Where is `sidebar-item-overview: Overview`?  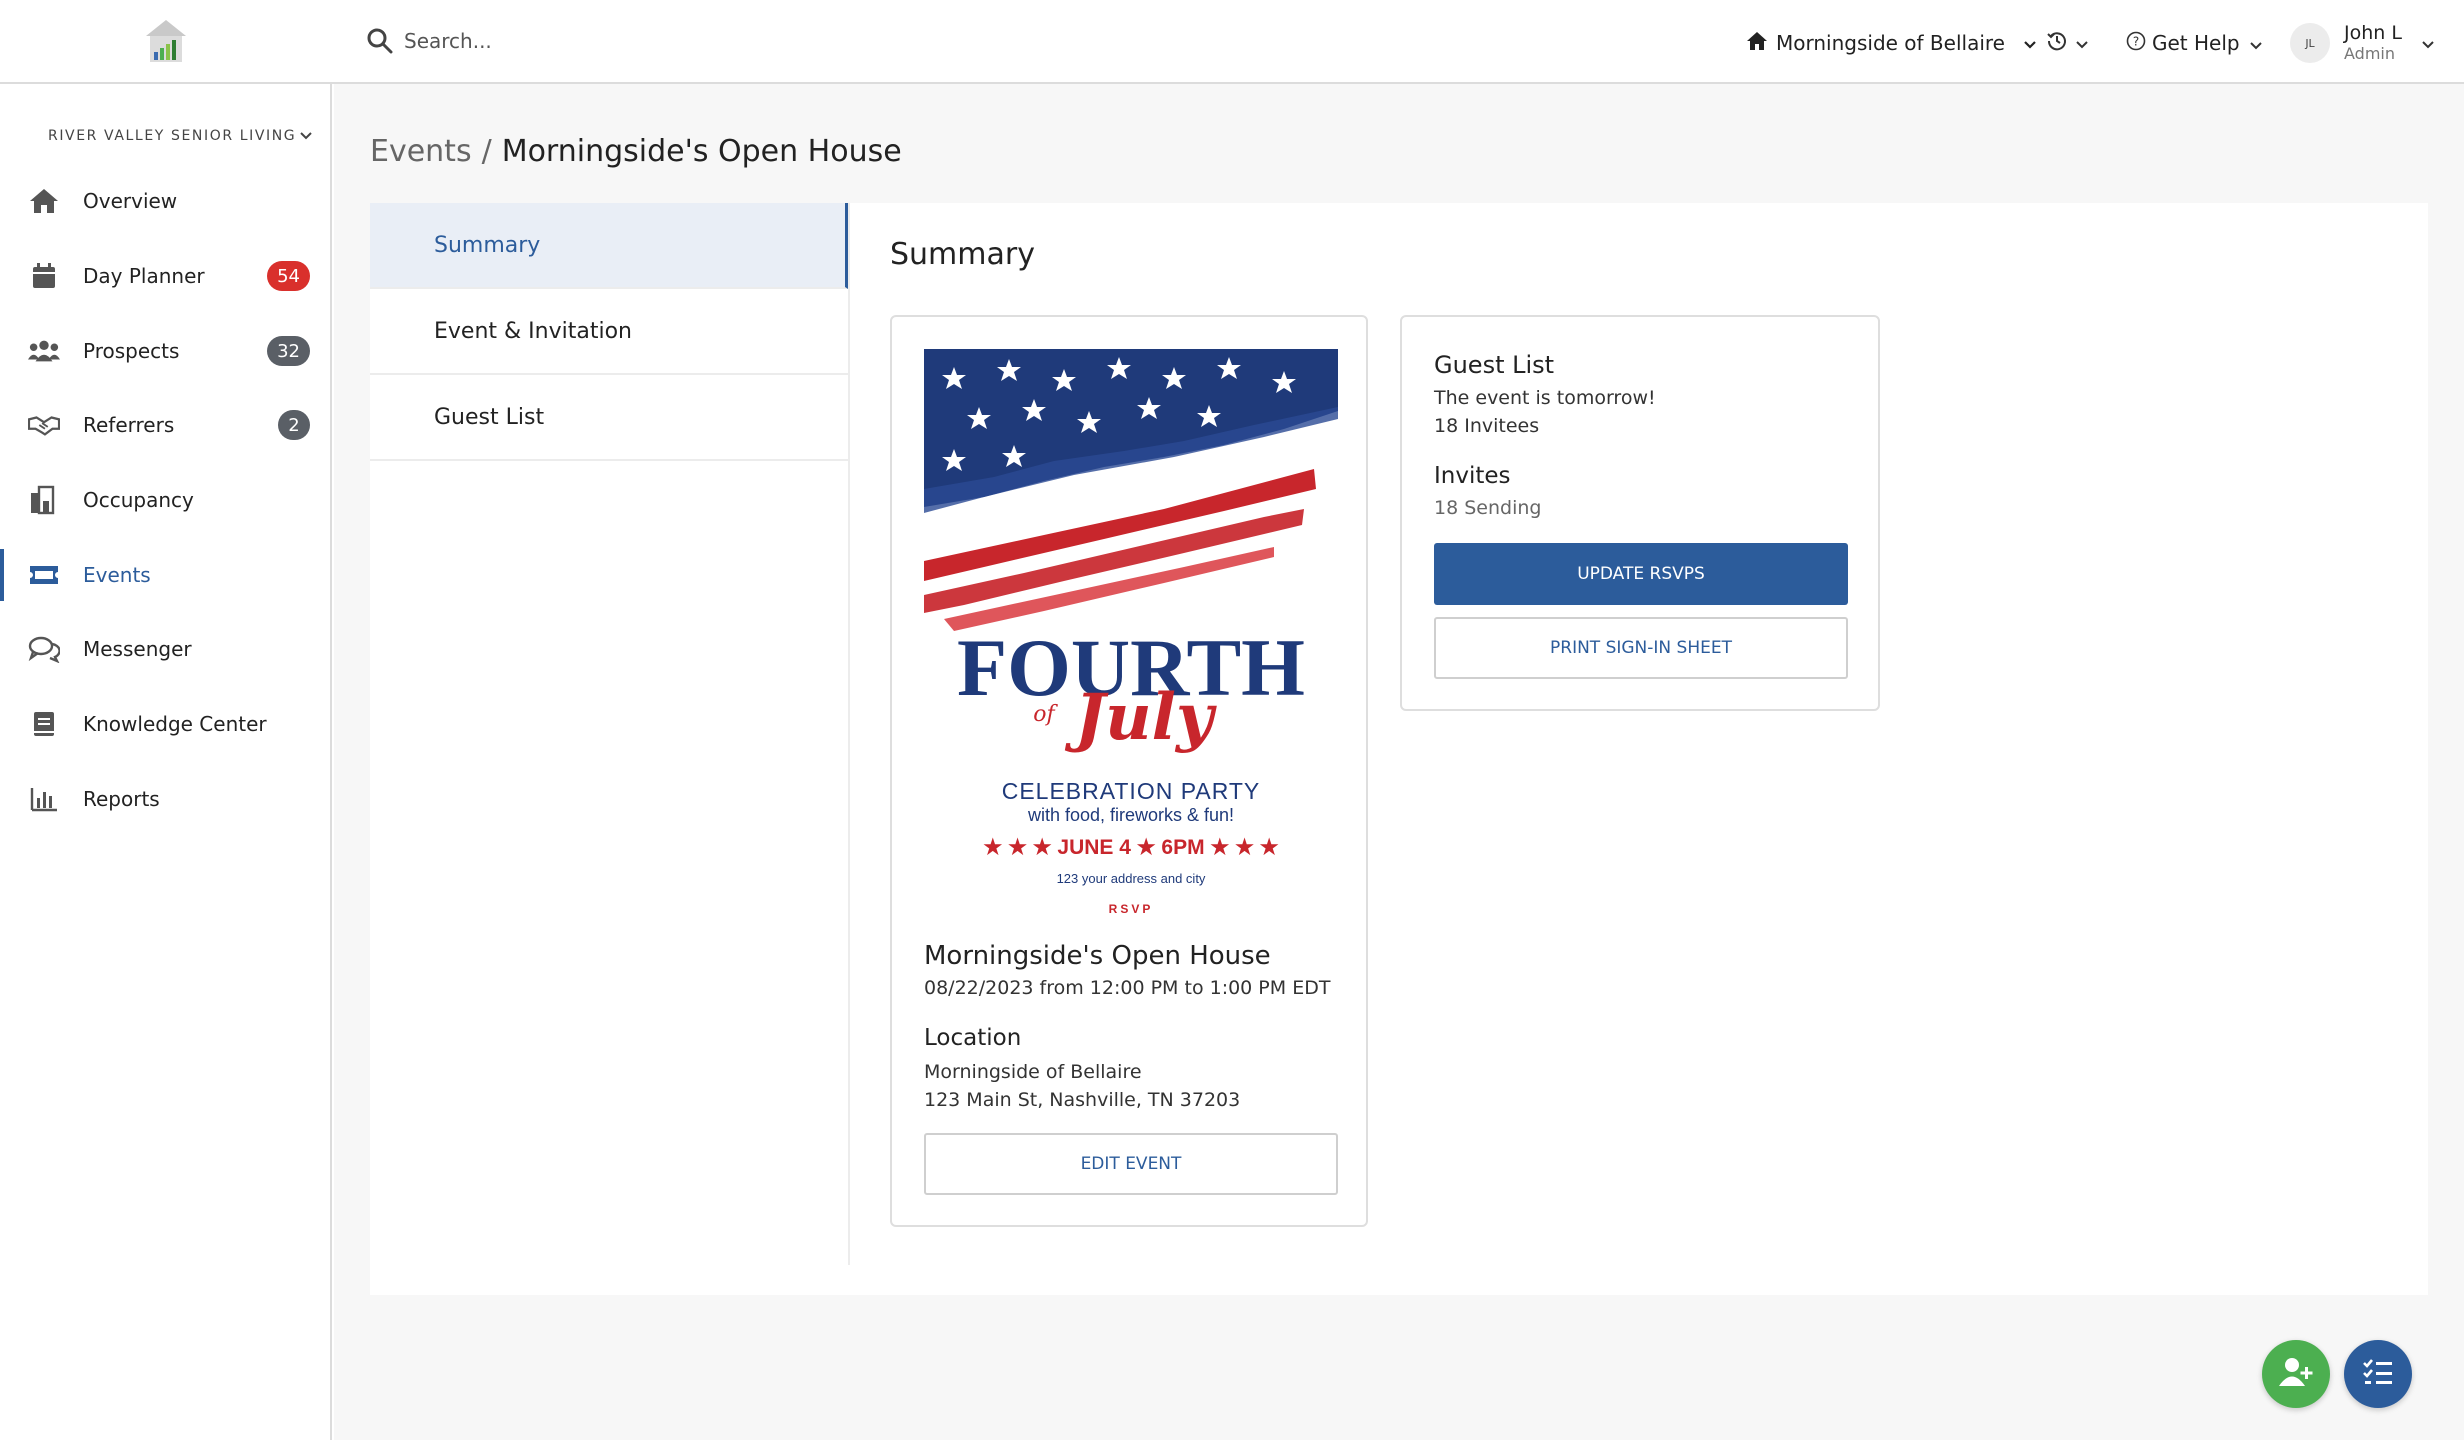 sidebar-item-overview: Overview is located at coordinates (165, 201).